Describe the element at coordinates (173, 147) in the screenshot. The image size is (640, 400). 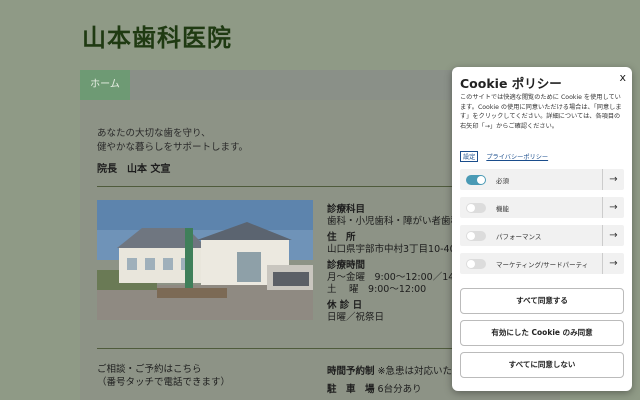
I see `intro-line-2: 健やかな暮らしをサポートします。` at that location.